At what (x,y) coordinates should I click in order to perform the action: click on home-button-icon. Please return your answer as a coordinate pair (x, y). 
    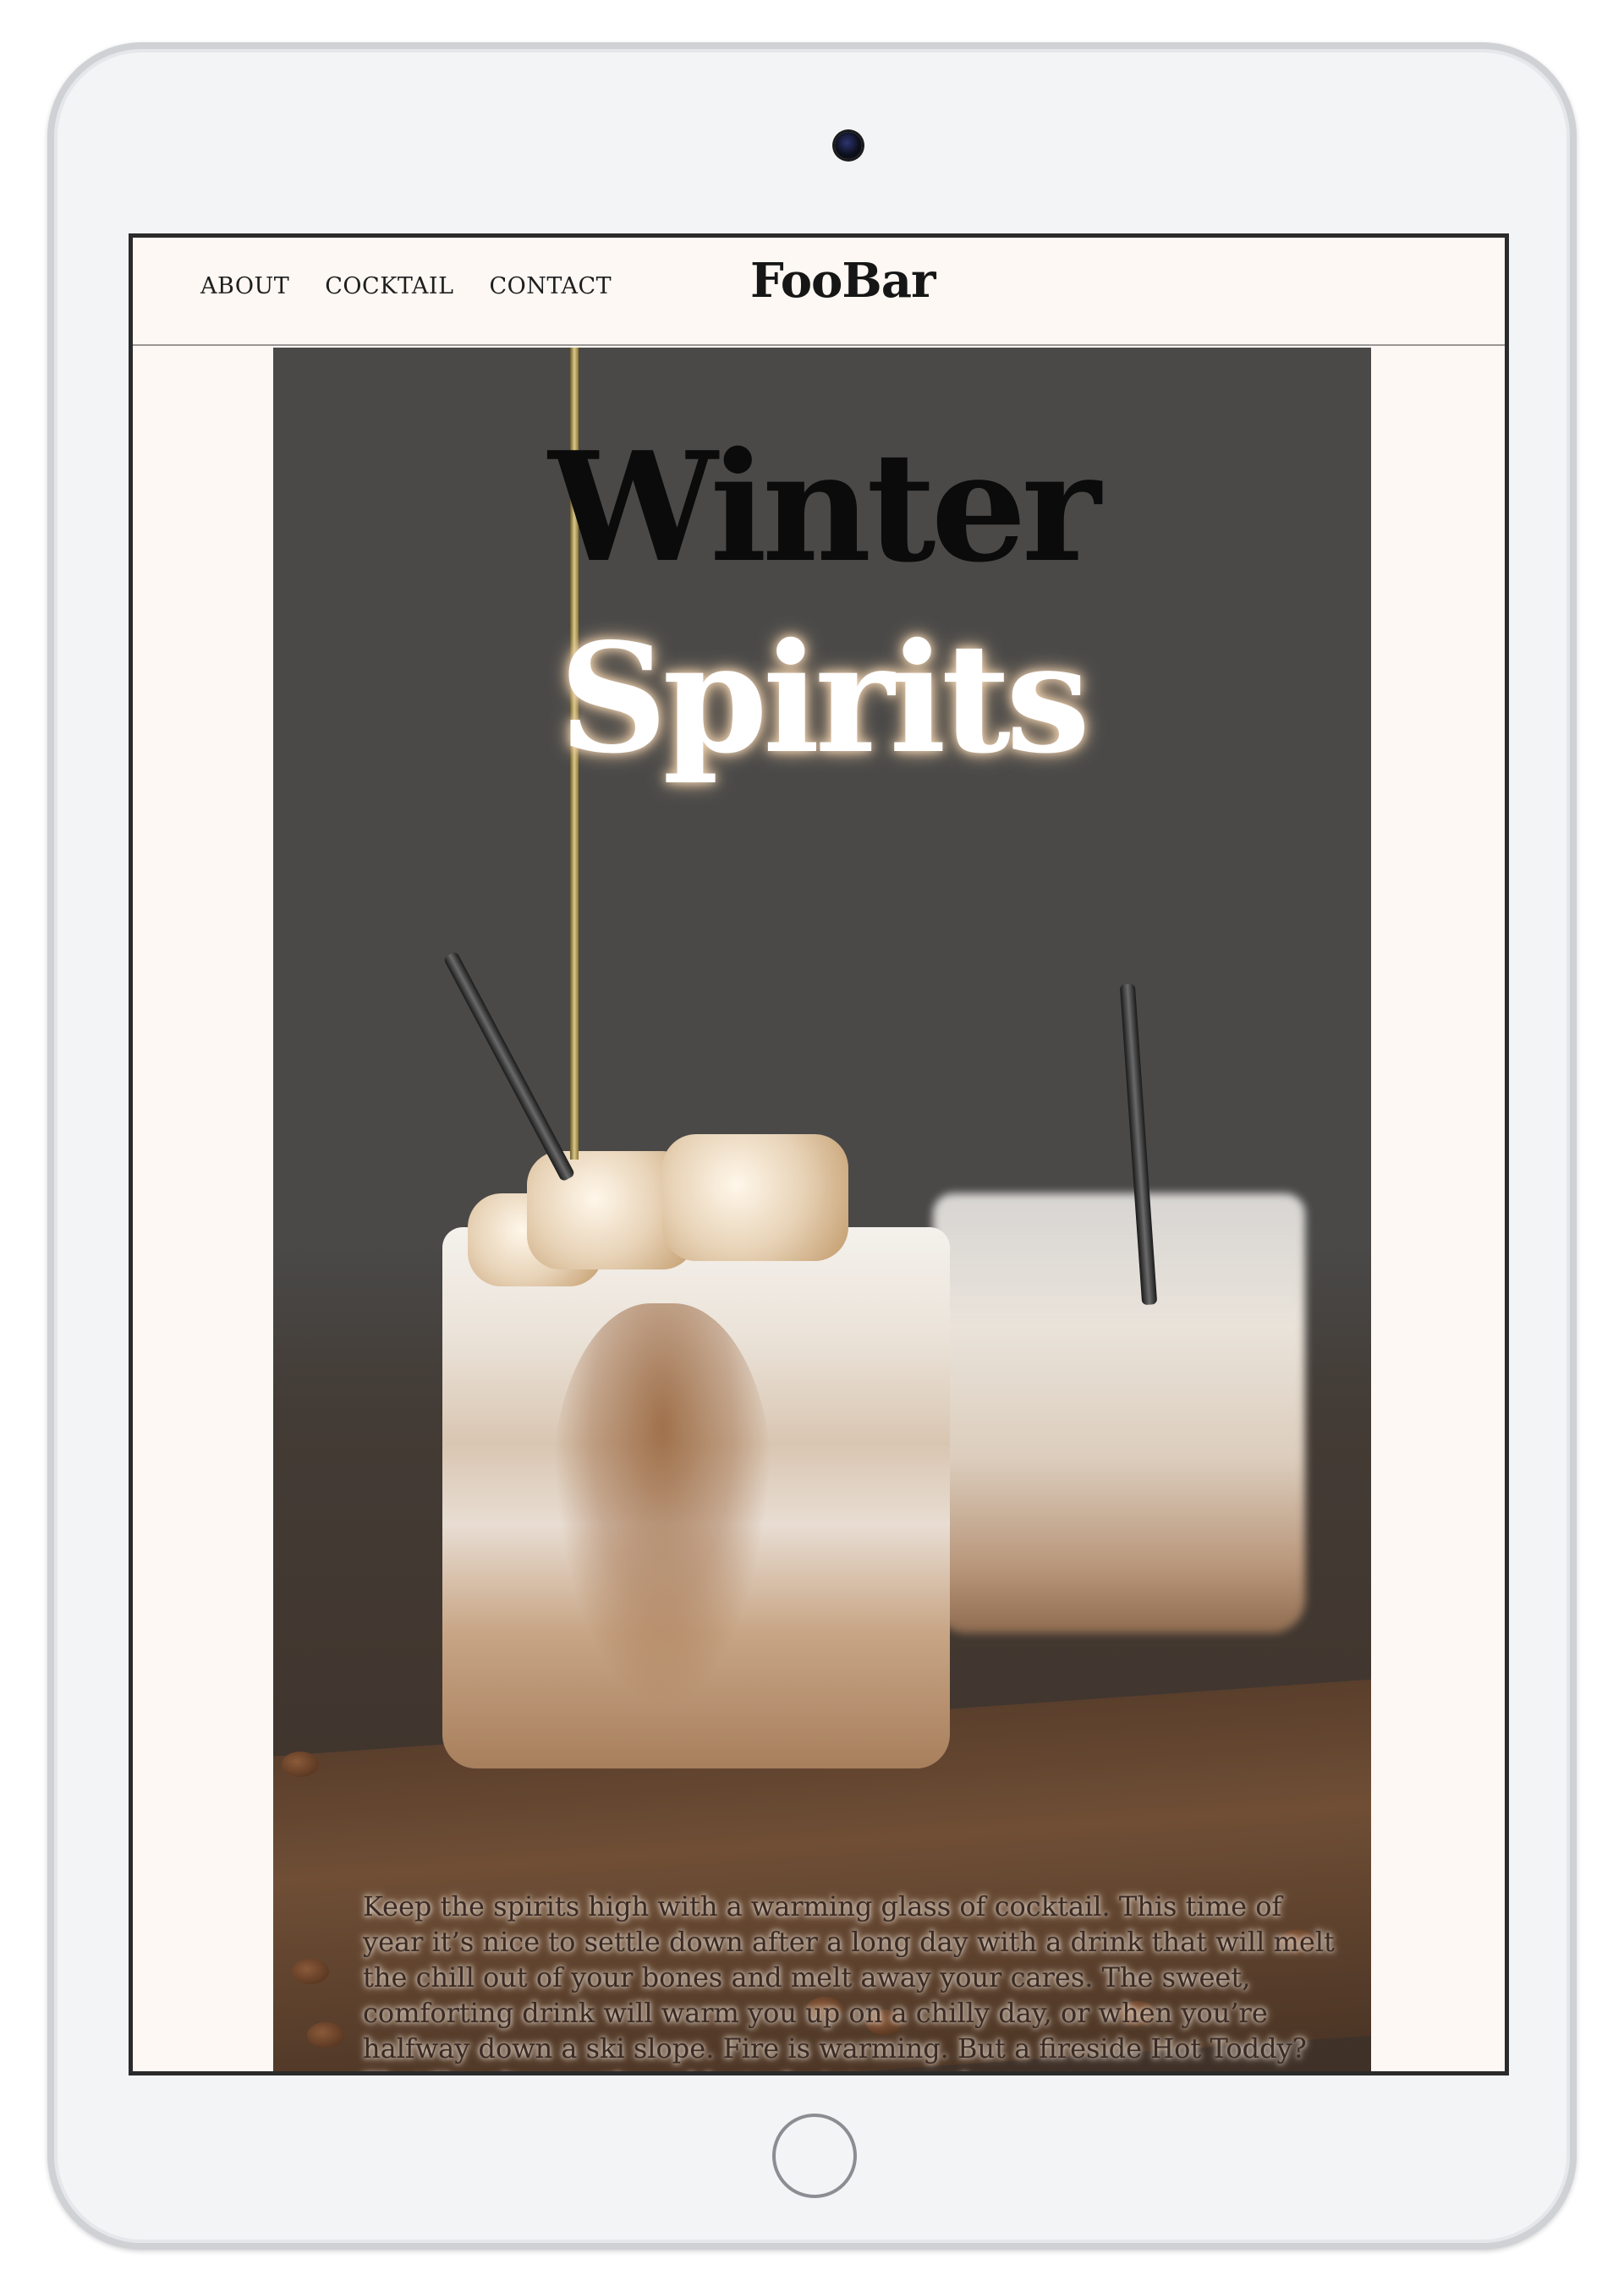
    Looking at the image, I should click on (815, 2156).